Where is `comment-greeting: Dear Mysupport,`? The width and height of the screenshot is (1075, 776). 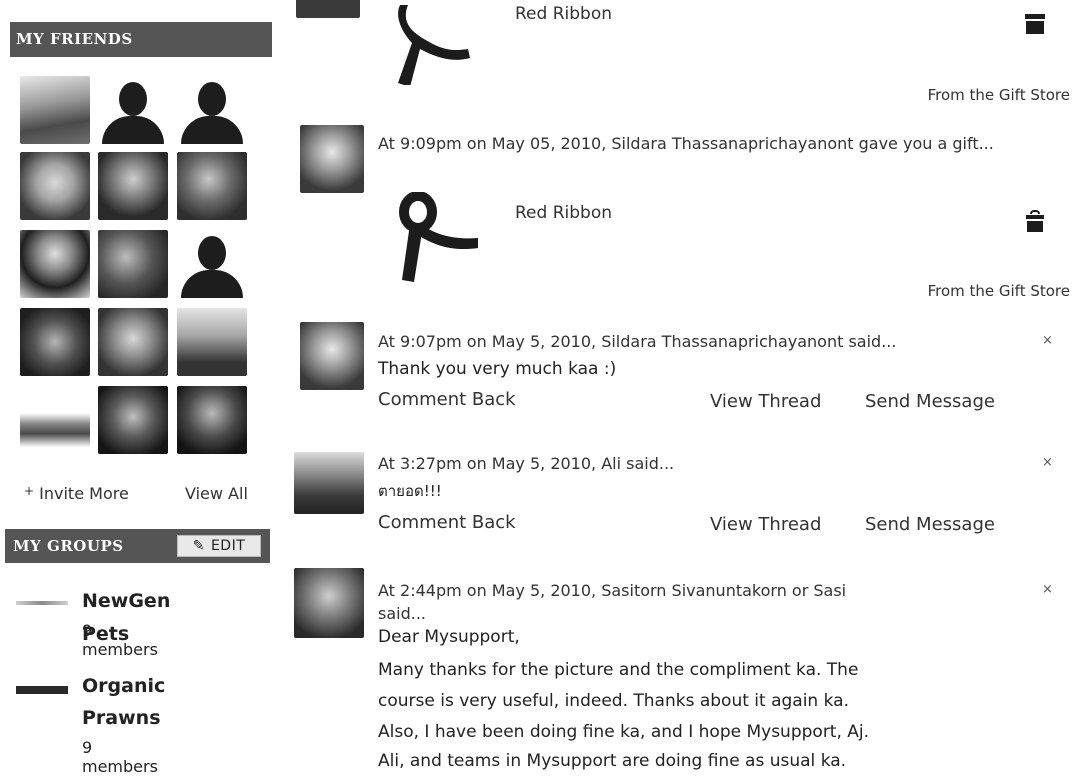
comment-greeting: Dear Mysupport, is located at coordinates (449, 637).